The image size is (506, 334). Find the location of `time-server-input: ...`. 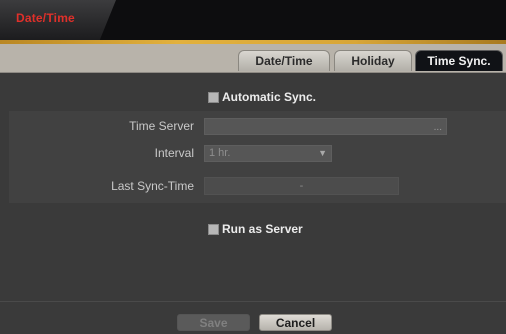

time-server-input: ... is located at coordinates (325, 126).